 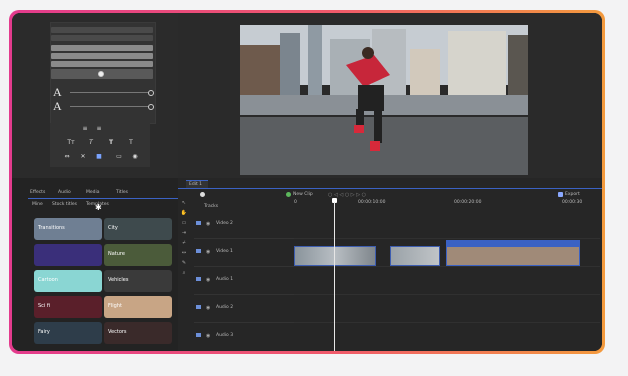 I want to click on tile-label: Sci fi, so click(x=44, y=306).